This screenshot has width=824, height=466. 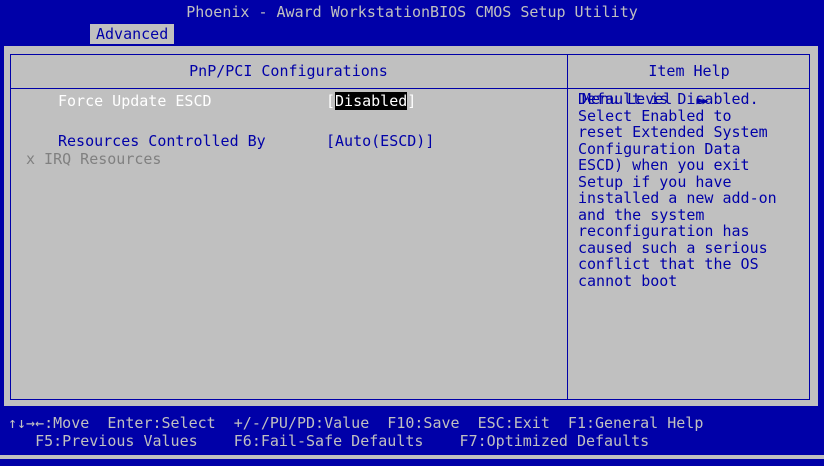 I want to click on setting-label-force-update-escd: Force Update ESCD, so click(x=135, y=101).